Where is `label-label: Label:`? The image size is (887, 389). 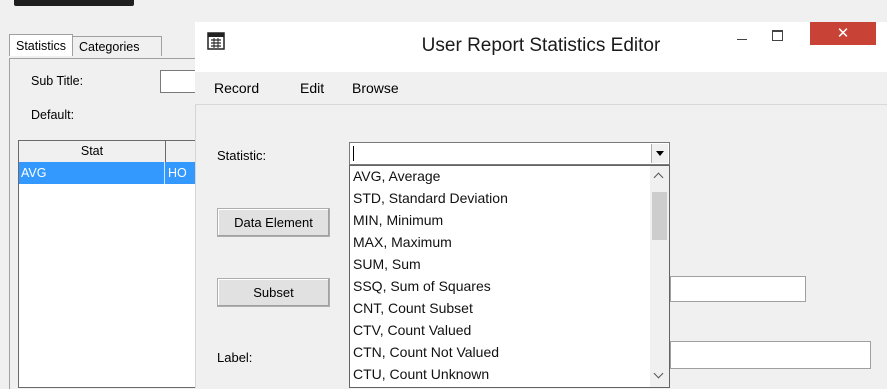 label-label: Label: is located at coordinates (235, 357).